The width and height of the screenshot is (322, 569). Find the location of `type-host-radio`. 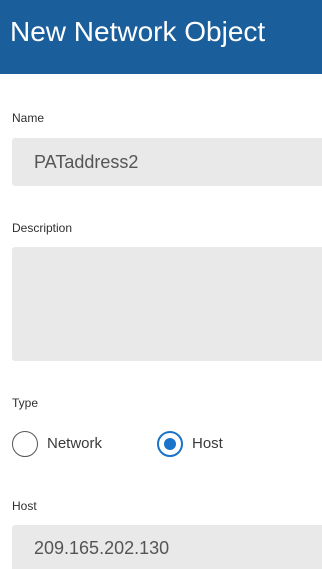

type-host-radio is located at coordinates (170, 444).